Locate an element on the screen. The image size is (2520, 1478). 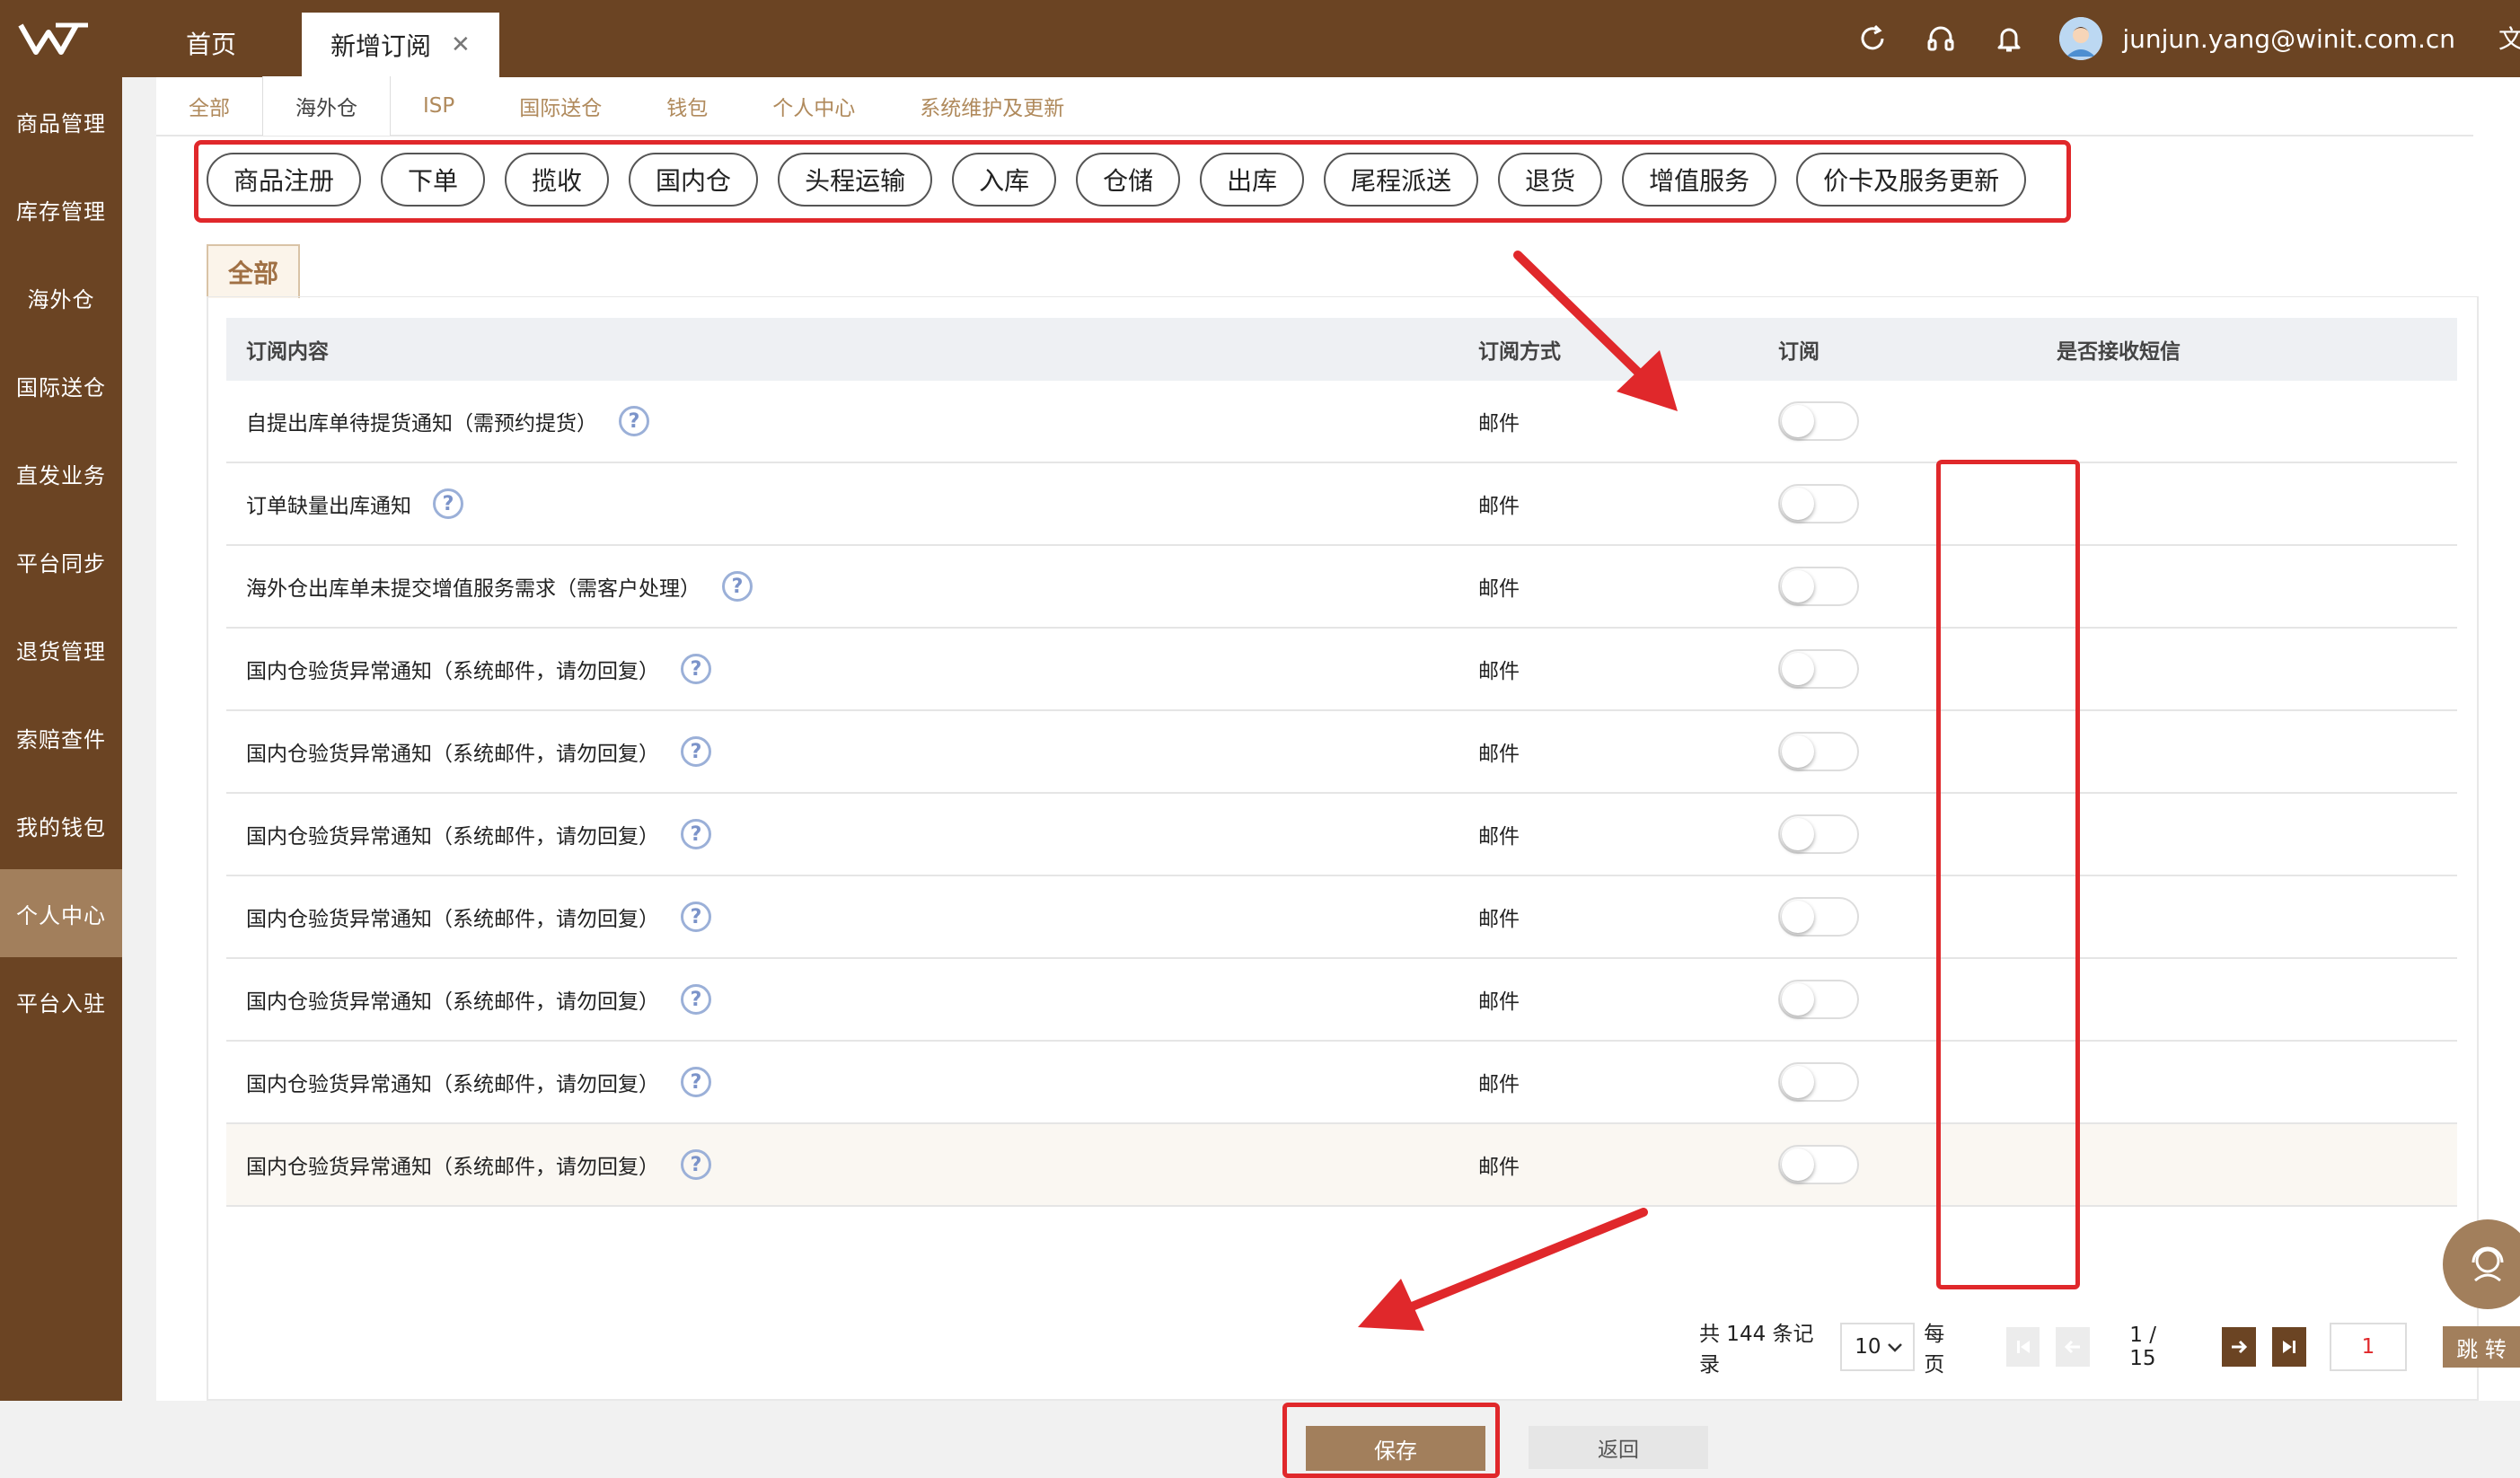
tab-new-subscription: 新增订阅 ✕ is located at coordinates (400, 45).